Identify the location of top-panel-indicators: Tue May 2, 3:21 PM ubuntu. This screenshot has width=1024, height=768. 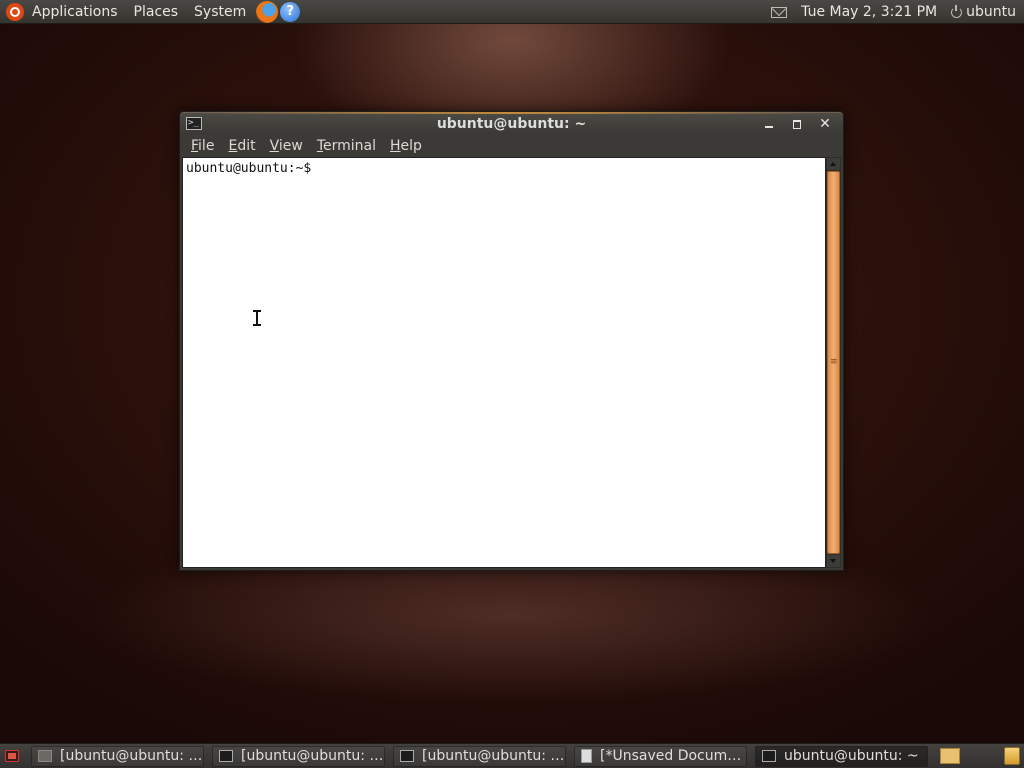
(897, 12).